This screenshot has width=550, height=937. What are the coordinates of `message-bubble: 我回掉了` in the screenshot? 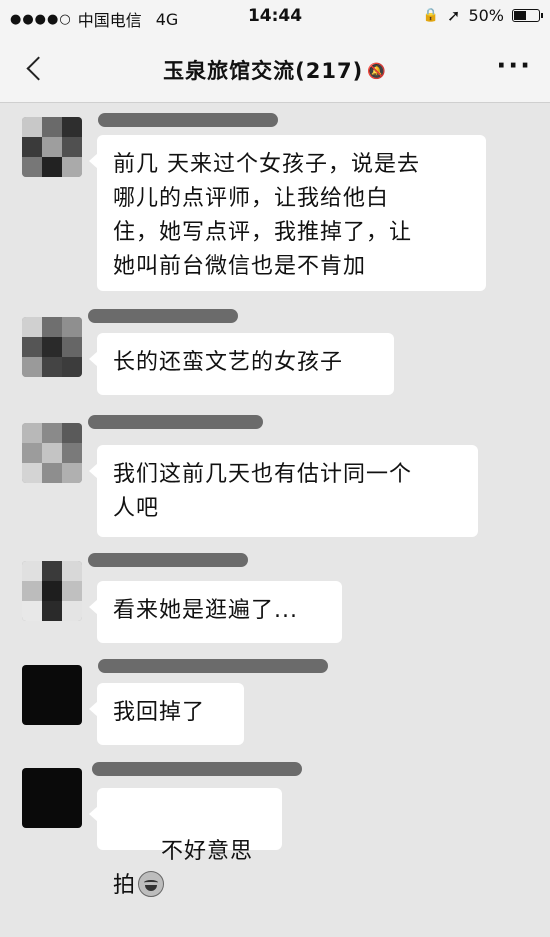 It's located at (166, 714).